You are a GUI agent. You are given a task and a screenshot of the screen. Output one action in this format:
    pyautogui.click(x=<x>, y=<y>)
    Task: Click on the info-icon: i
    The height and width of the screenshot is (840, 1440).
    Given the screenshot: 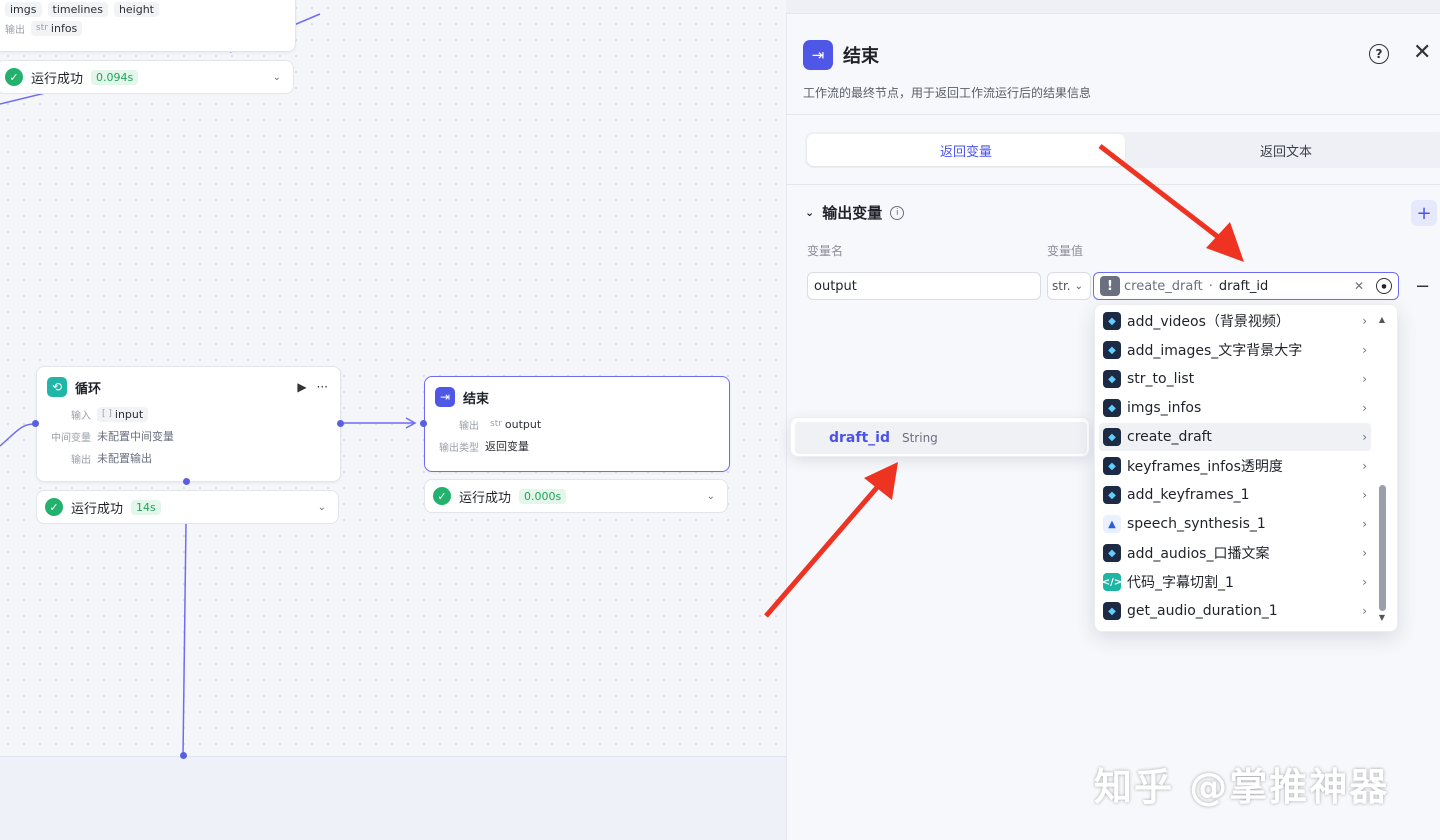 What is the action you would take?
    pyautogui.click(x=897, y=212)
    